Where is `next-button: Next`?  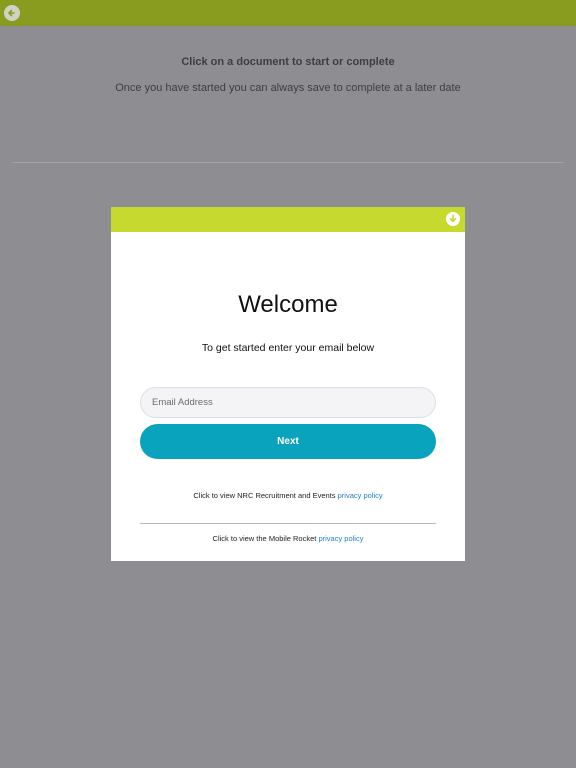 next-button: Next is located at coordinates (288, 441).